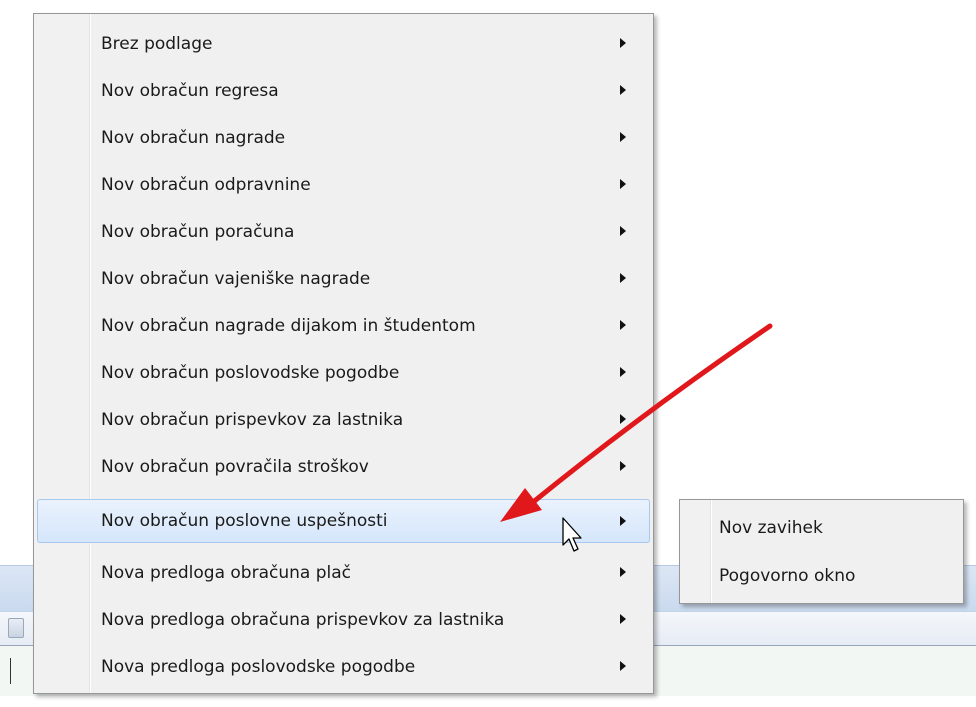 Image resolution: width=976 pixels, height=707 pixels. I want to click on text-caret, so click(10, 671).